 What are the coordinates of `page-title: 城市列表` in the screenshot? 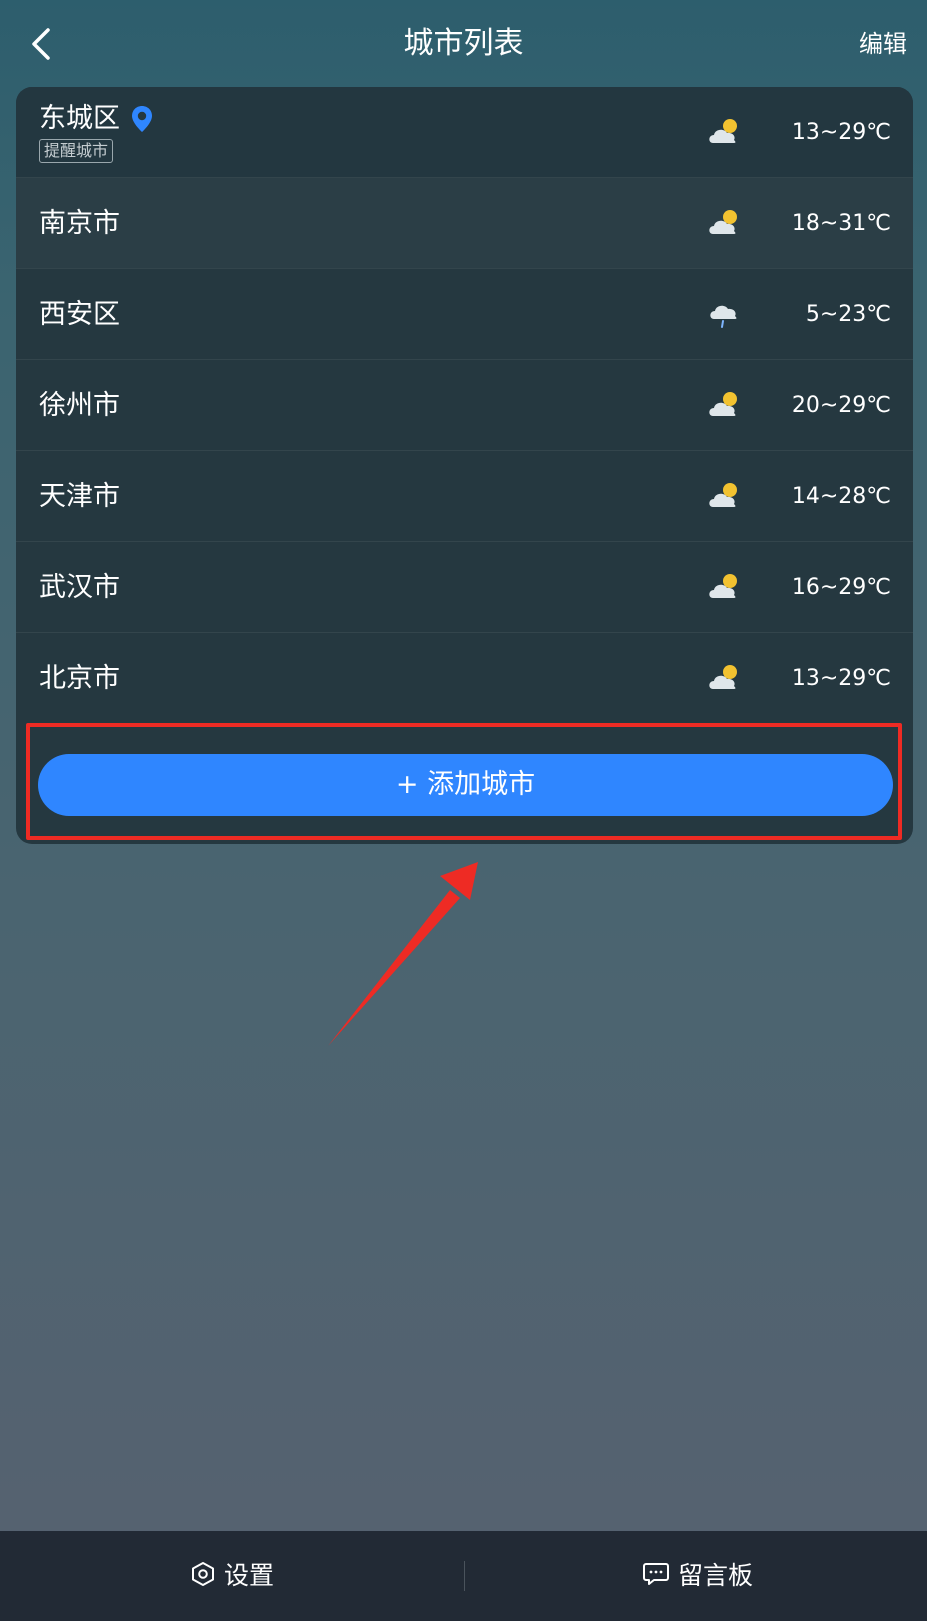 It's located at (463, 43).